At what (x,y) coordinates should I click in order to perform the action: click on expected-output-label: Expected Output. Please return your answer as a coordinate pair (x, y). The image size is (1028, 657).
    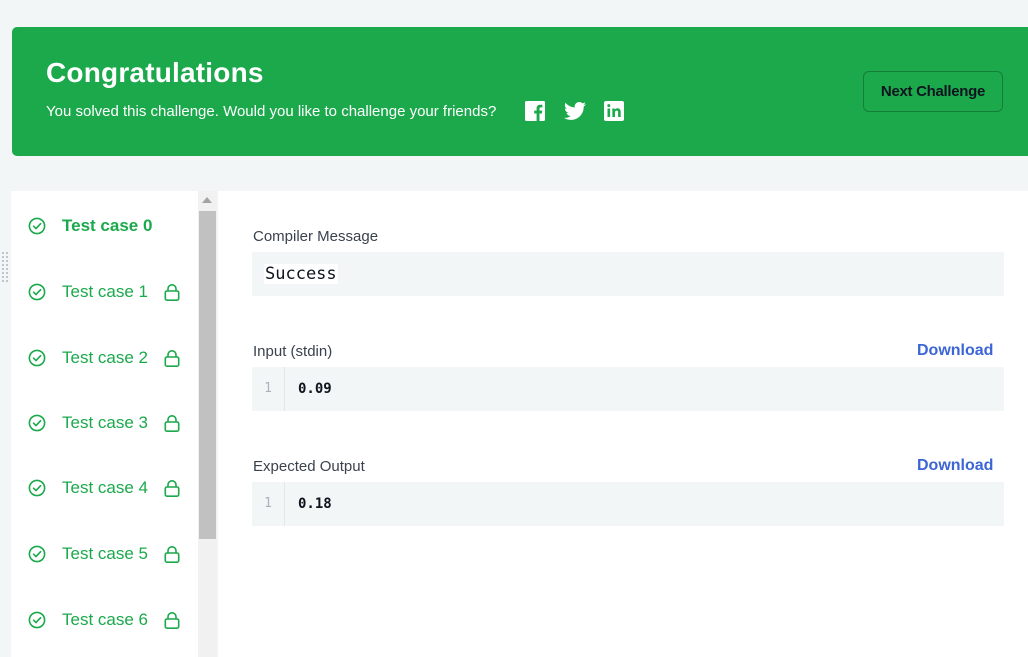
    Looking at the image, I should click on (309, 466).